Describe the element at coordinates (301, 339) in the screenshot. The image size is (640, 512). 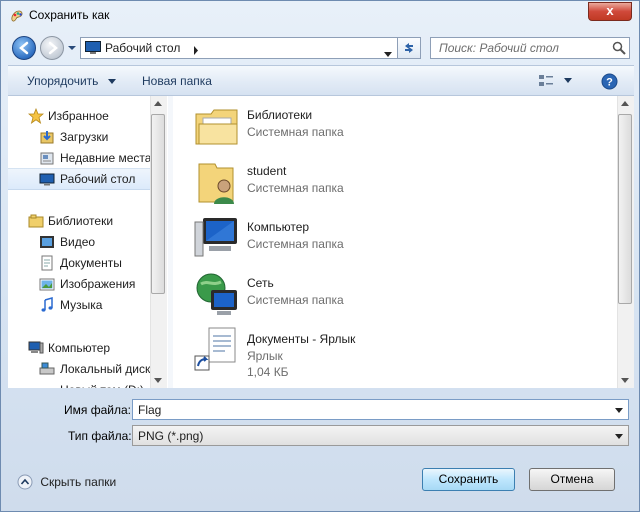
I see `file-name: Документы - Ярлык` at that location.